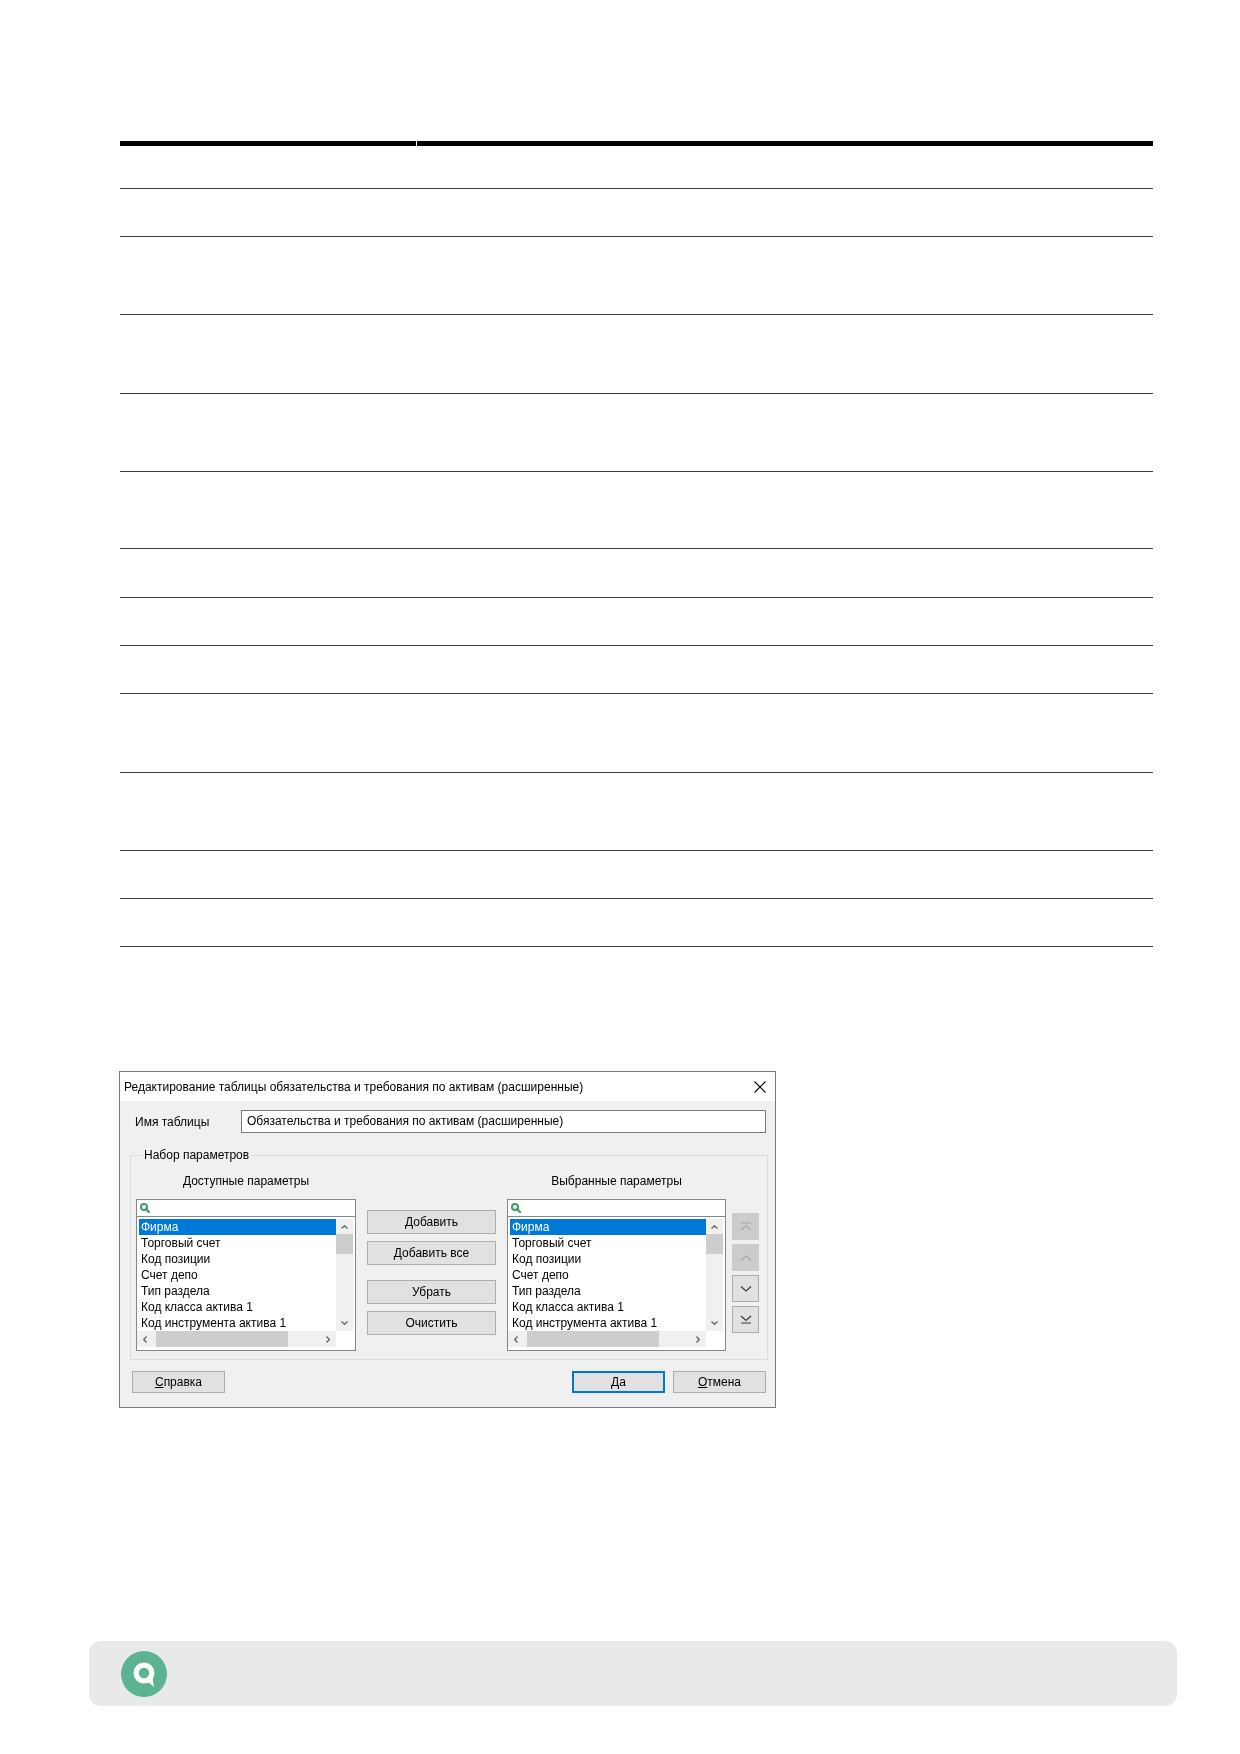 This screenshot has width=1240, height=1754. Describe the element at coordinates (431, 1253) in the screenshot. I see `action-button: Добавить все` at that location.